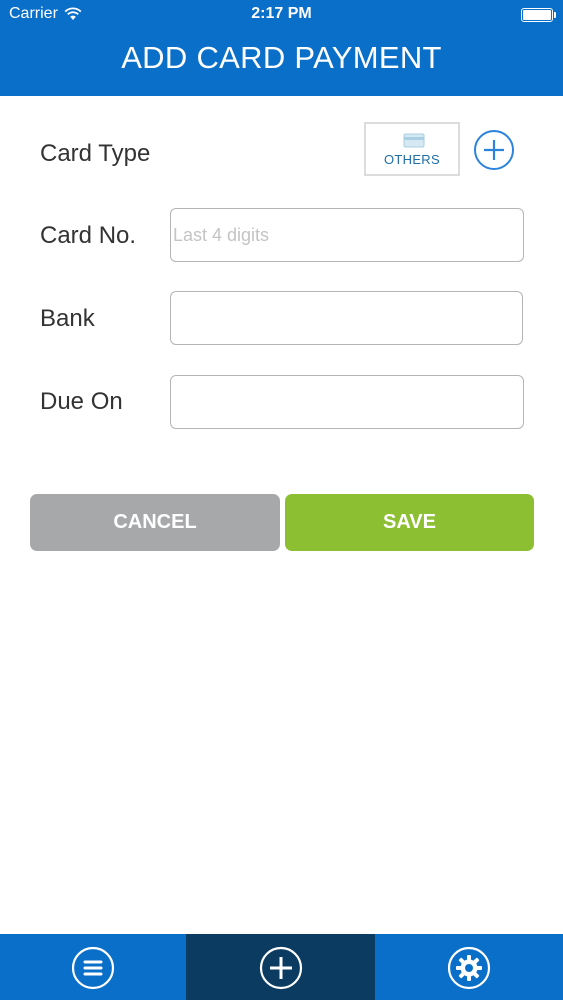 The image size is (563, 1000). What do you see at coordinates (95, 153) in the screenshot?
I see `card-type-label: Card Type` at bounding box center [95, 153].